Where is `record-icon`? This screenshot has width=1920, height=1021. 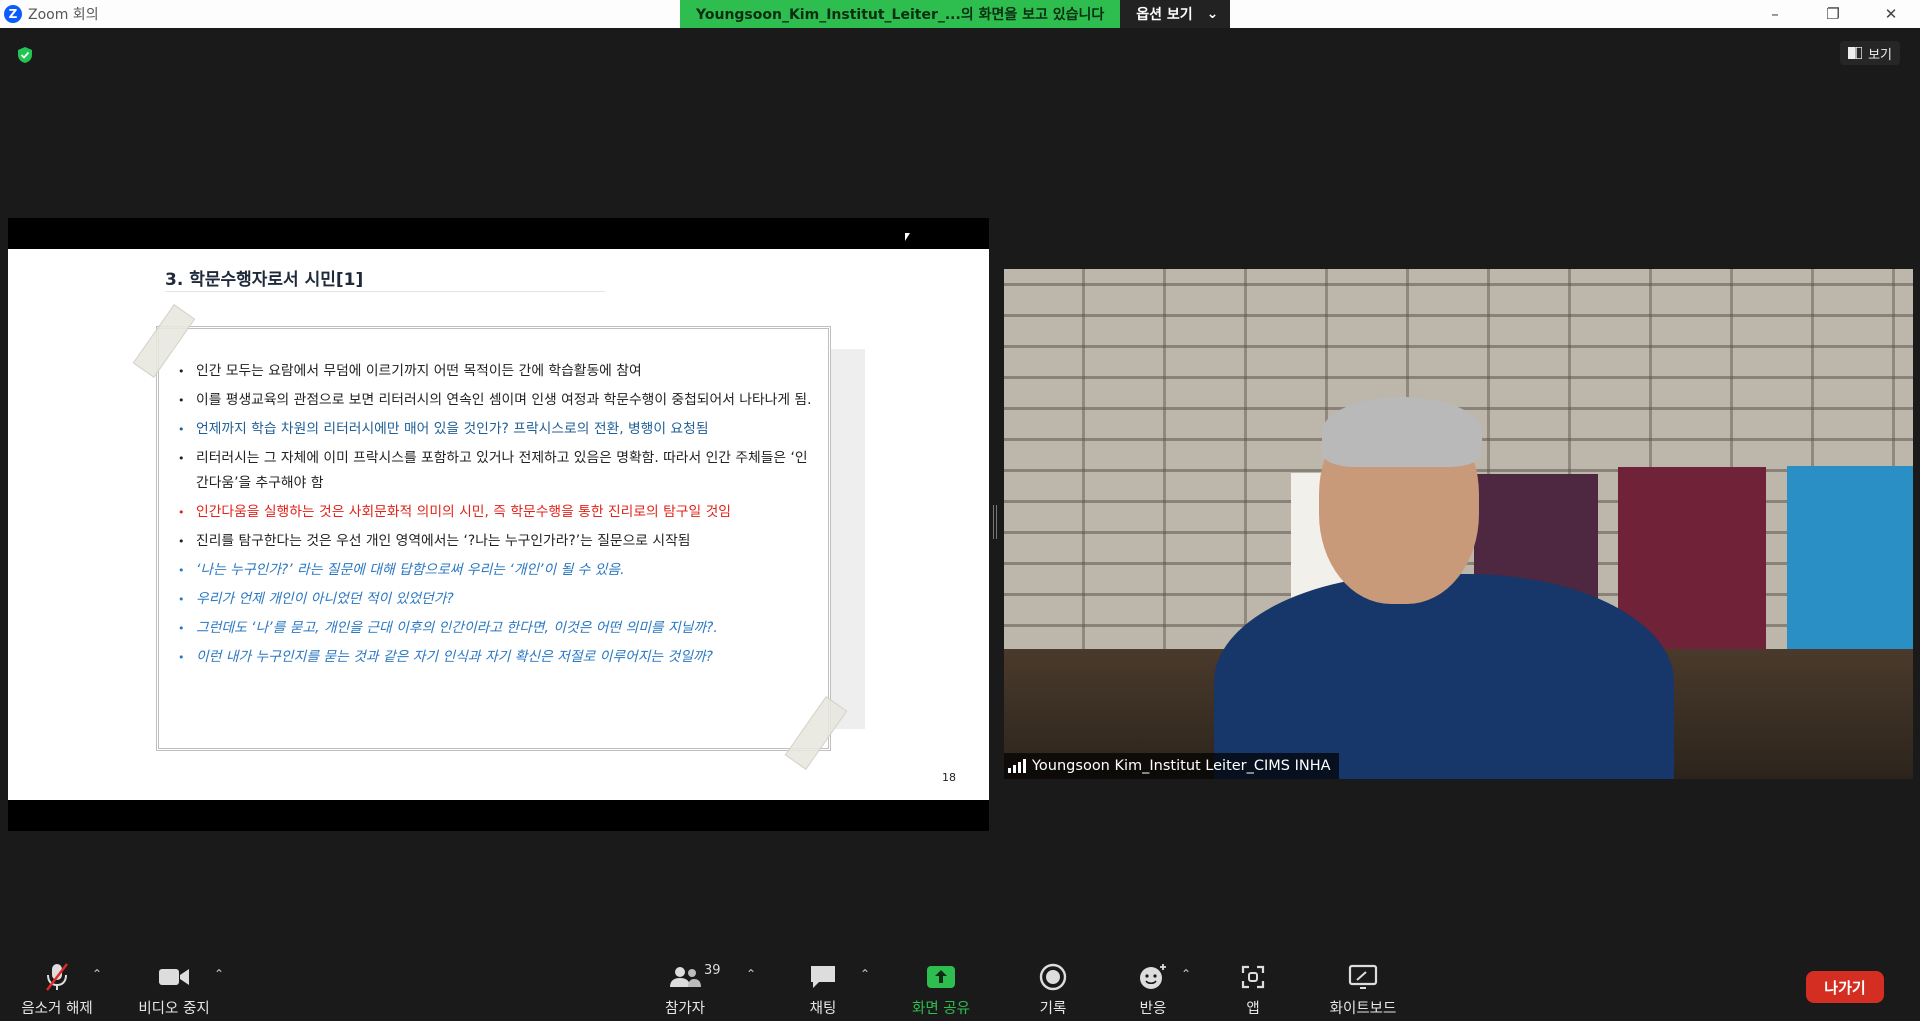 record-icon is located at coordinates (1053, 977).